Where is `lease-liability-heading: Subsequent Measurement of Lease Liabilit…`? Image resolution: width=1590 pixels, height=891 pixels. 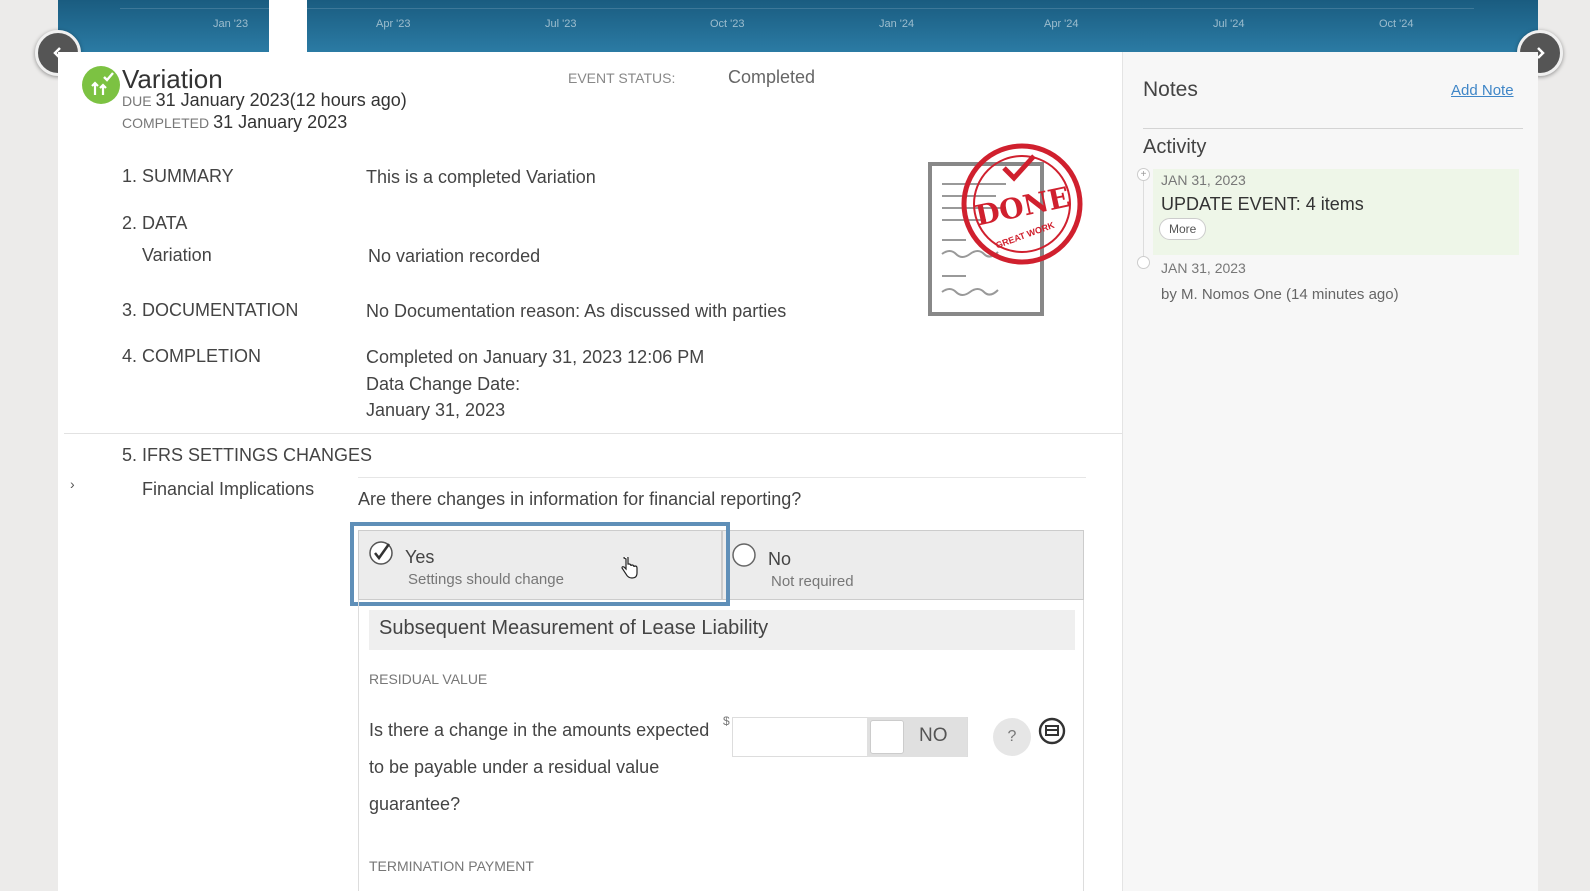 lease-liability-heading: Subsequent Measurement of Lease Liabilit… is located at coordinates (722, 630).